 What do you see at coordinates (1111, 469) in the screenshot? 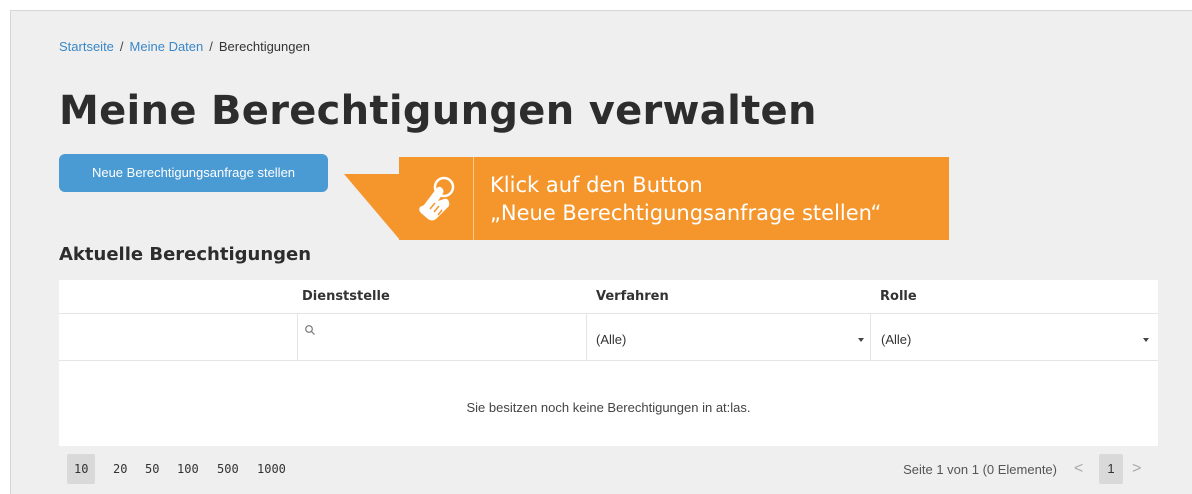
I see `page-1-button: 1` at bounding box center [1111, 469].